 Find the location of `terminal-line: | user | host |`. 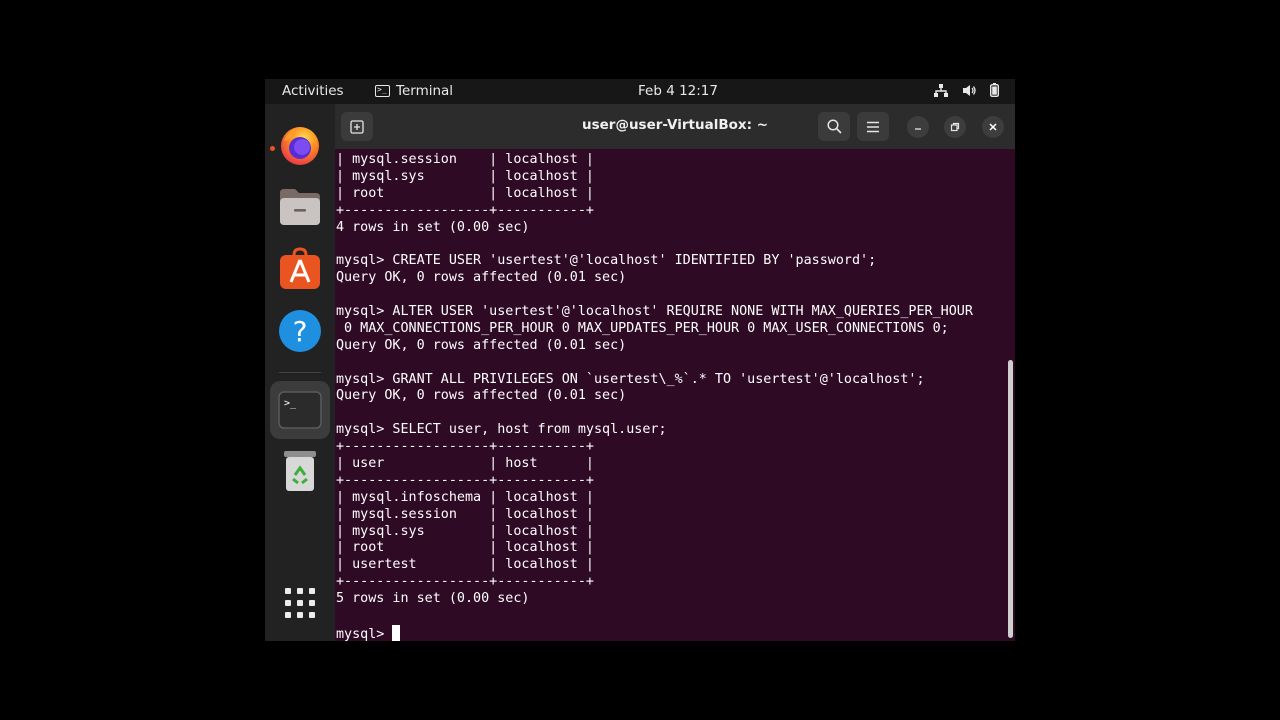

terminal-line: | user | host | is located at coordinates (465, 464).